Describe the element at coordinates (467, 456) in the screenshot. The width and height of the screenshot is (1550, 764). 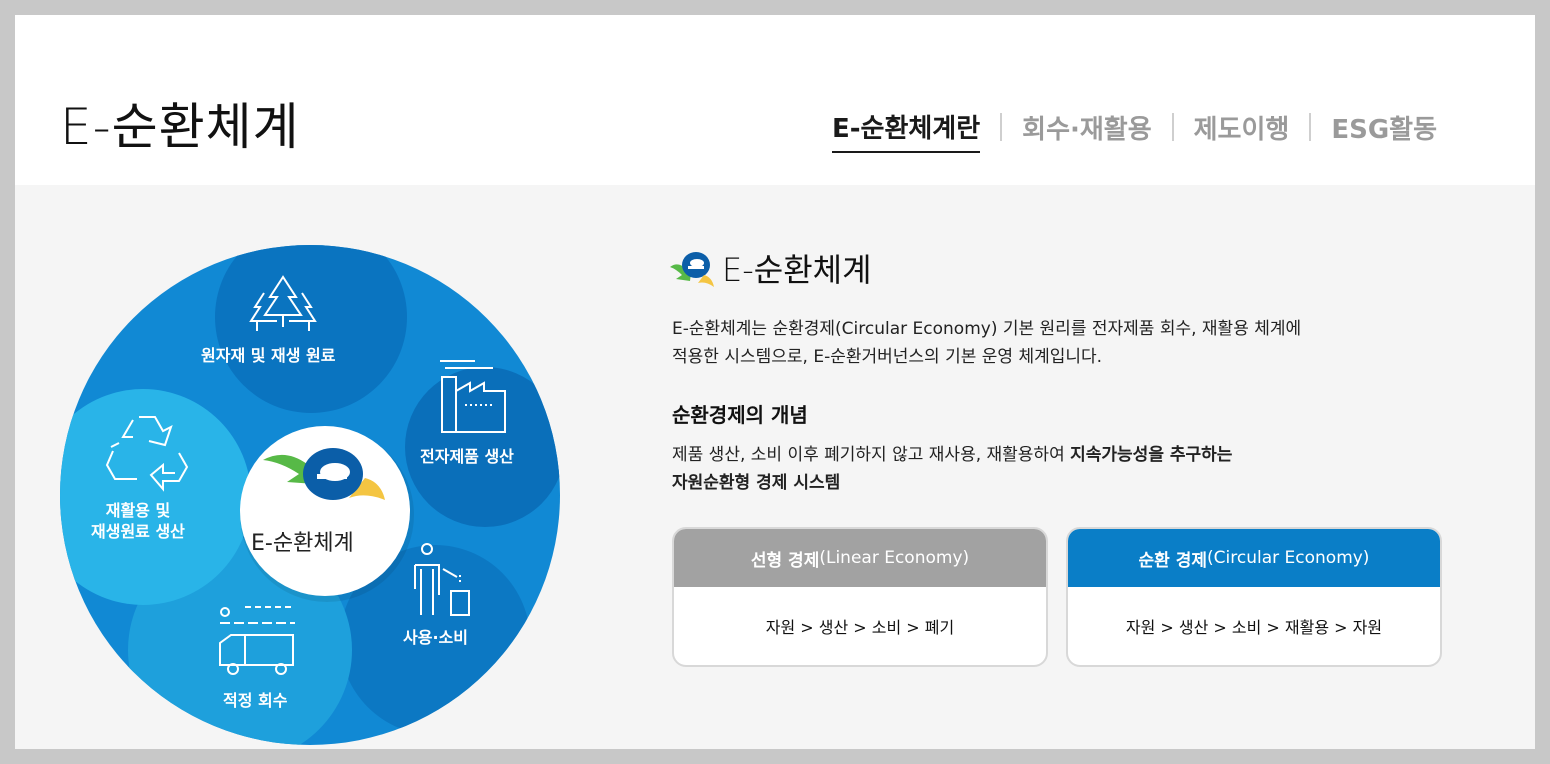
I see `segment-production-label: 전자제품 생산` at that location.